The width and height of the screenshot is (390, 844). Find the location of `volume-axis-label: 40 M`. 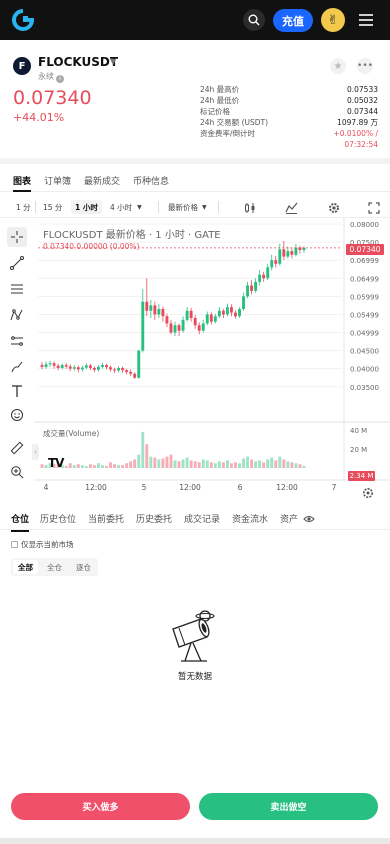

volume-axis-label: 40 M is located at coordinates (358, 431).